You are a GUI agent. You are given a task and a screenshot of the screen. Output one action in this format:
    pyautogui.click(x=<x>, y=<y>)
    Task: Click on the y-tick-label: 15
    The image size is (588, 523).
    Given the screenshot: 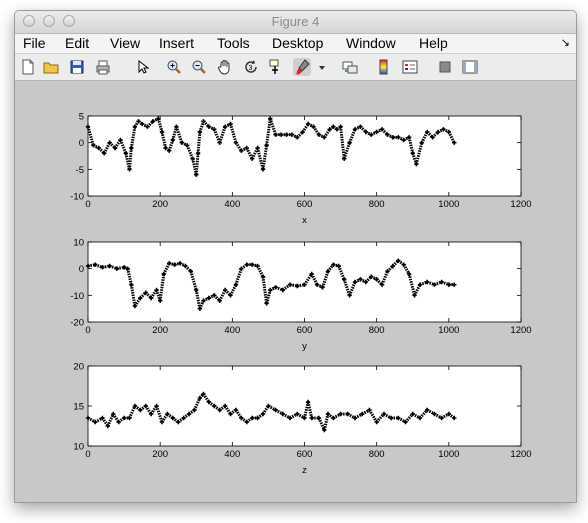 What is the action you would take?
    pyautogui.click(x=78, y=407)
    